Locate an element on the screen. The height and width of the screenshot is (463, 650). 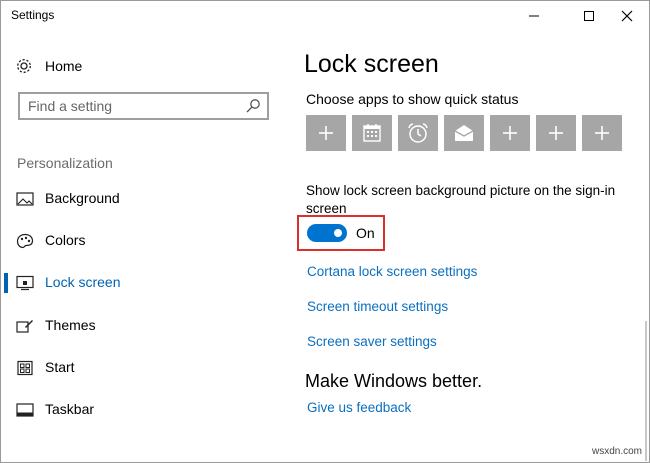
sidebar-item-taskbar: Taskbar is located at coordinates (143, 410).